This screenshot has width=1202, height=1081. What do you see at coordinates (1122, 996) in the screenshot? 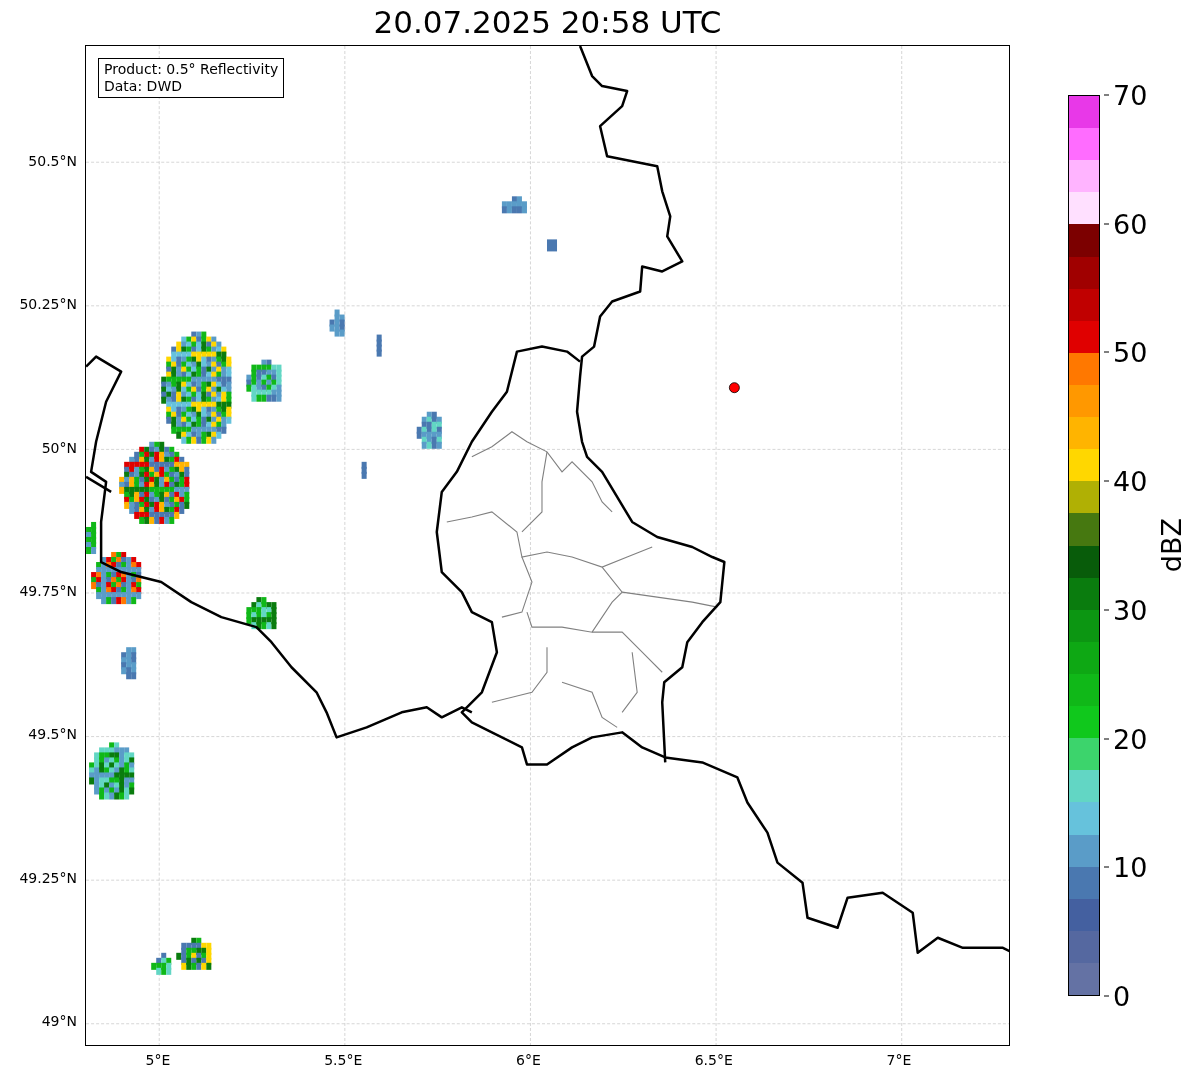
I see `colorbar-tick-label: 0` at bounding box center [1122, 996].